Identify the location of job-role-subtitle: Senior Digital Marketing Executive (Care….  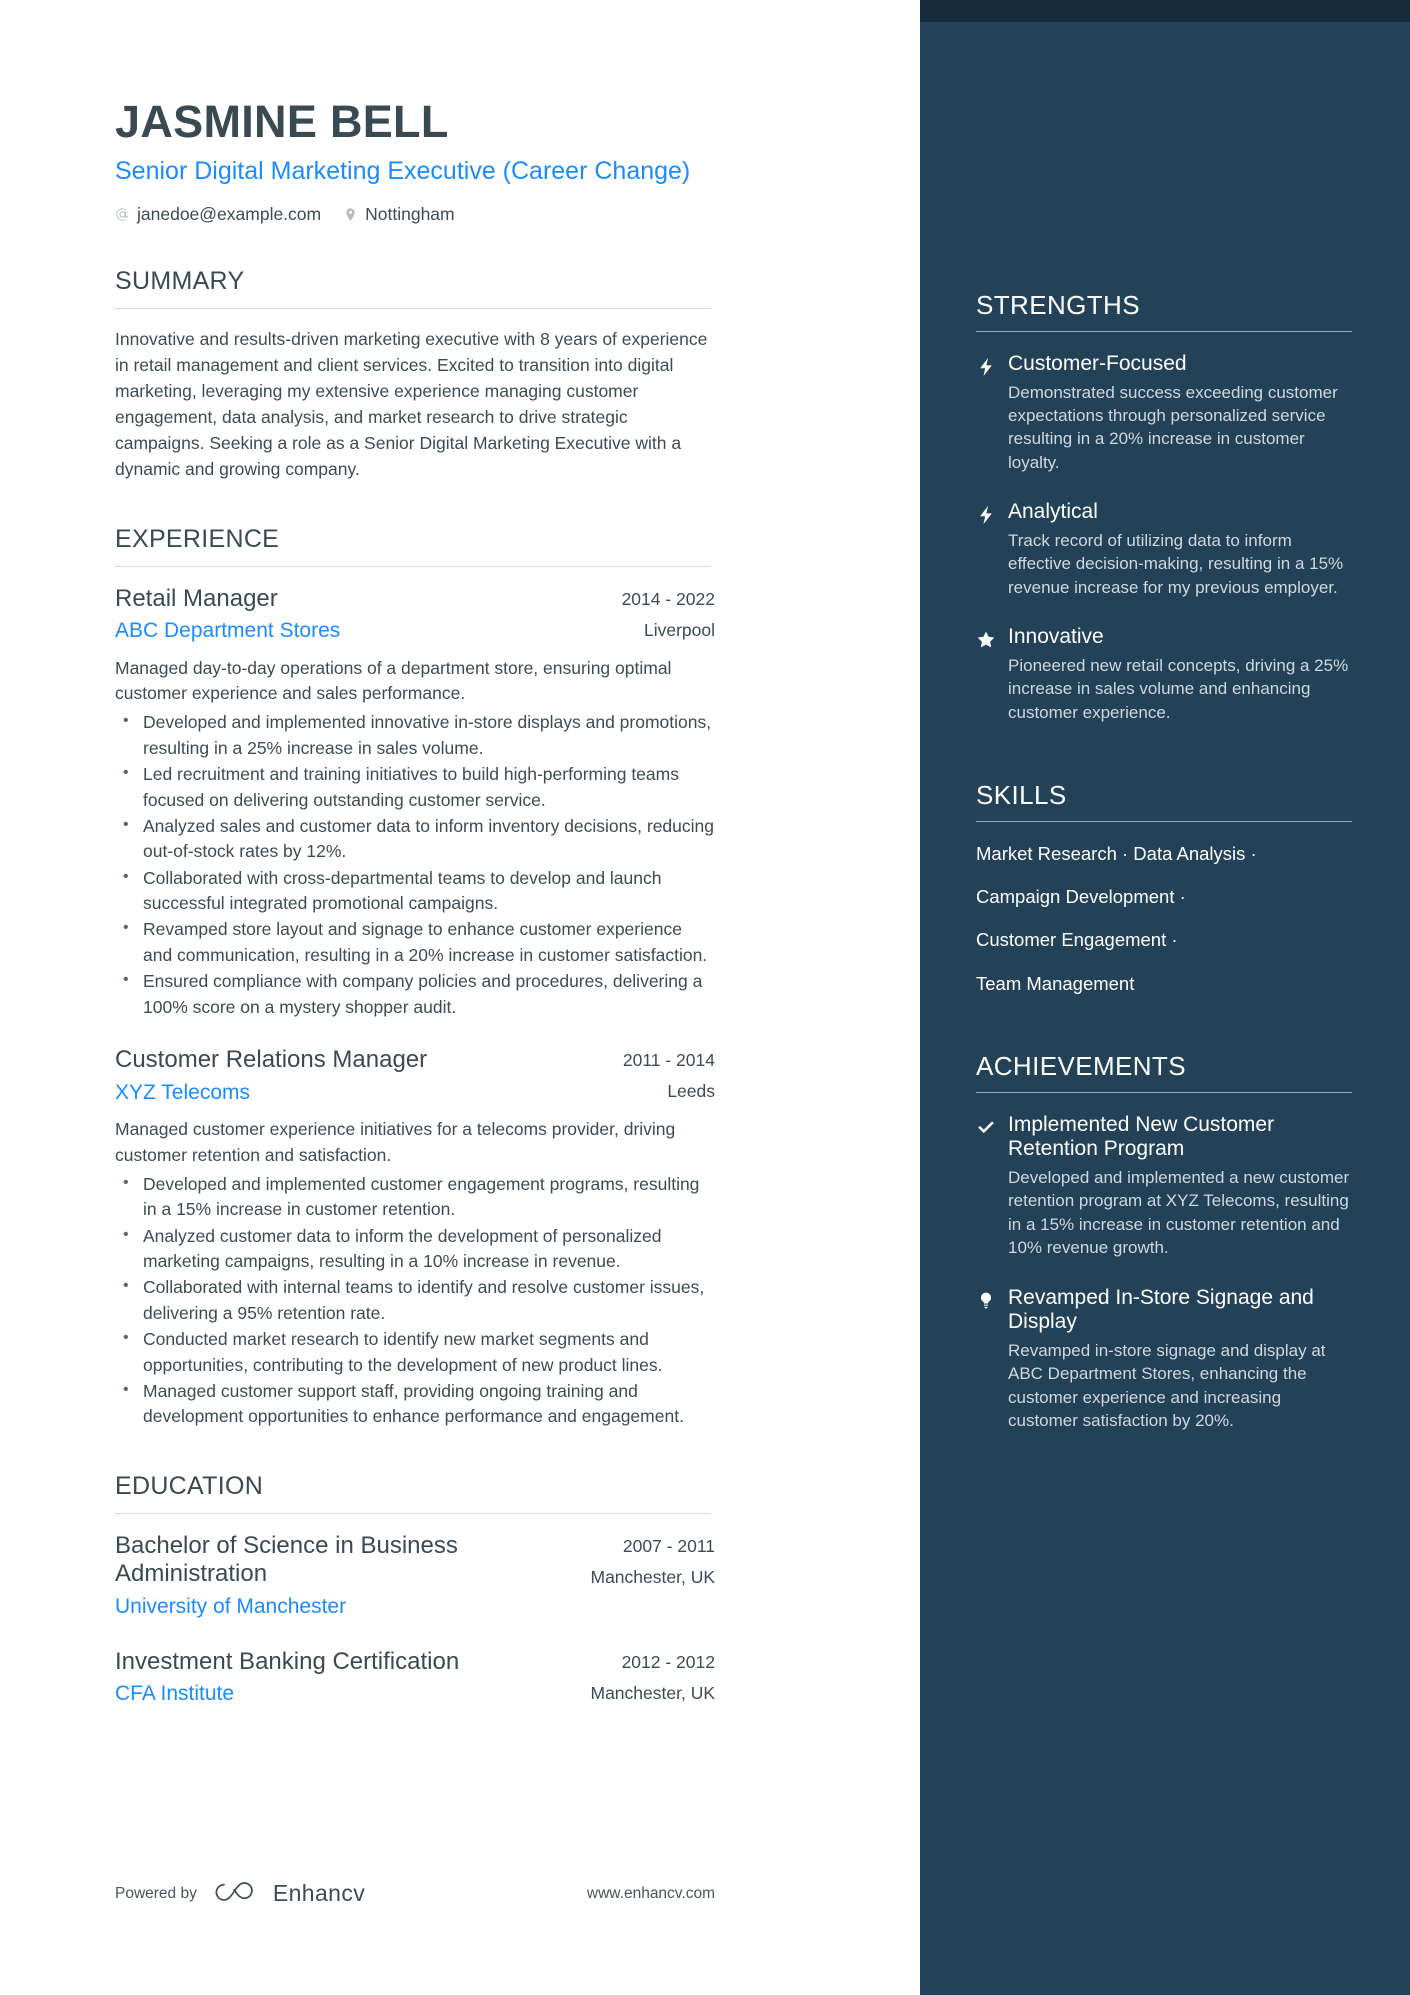
(403, 171).